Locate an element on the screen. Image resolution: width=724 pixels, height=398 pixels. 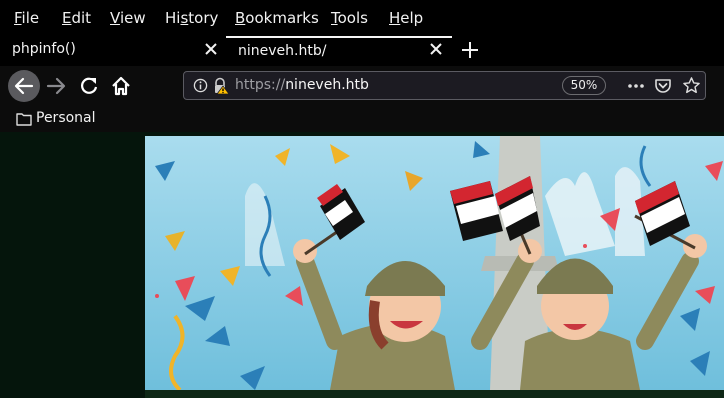
back-arrow-icon is located at coordinates (24, 86).